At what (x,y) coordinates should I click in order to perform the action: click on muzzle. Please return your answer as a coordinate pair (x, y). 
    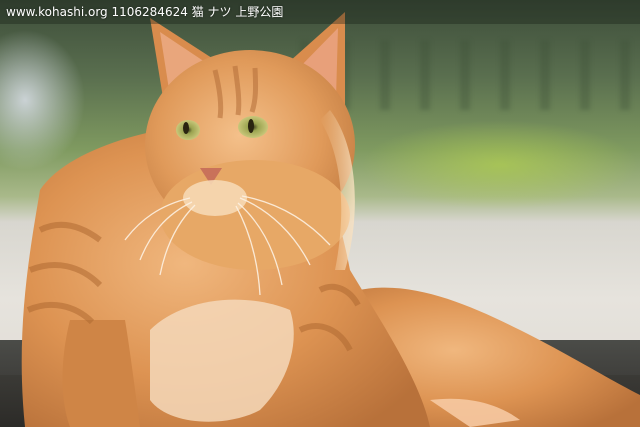
    Looking at the image, I should click on (215, 198).